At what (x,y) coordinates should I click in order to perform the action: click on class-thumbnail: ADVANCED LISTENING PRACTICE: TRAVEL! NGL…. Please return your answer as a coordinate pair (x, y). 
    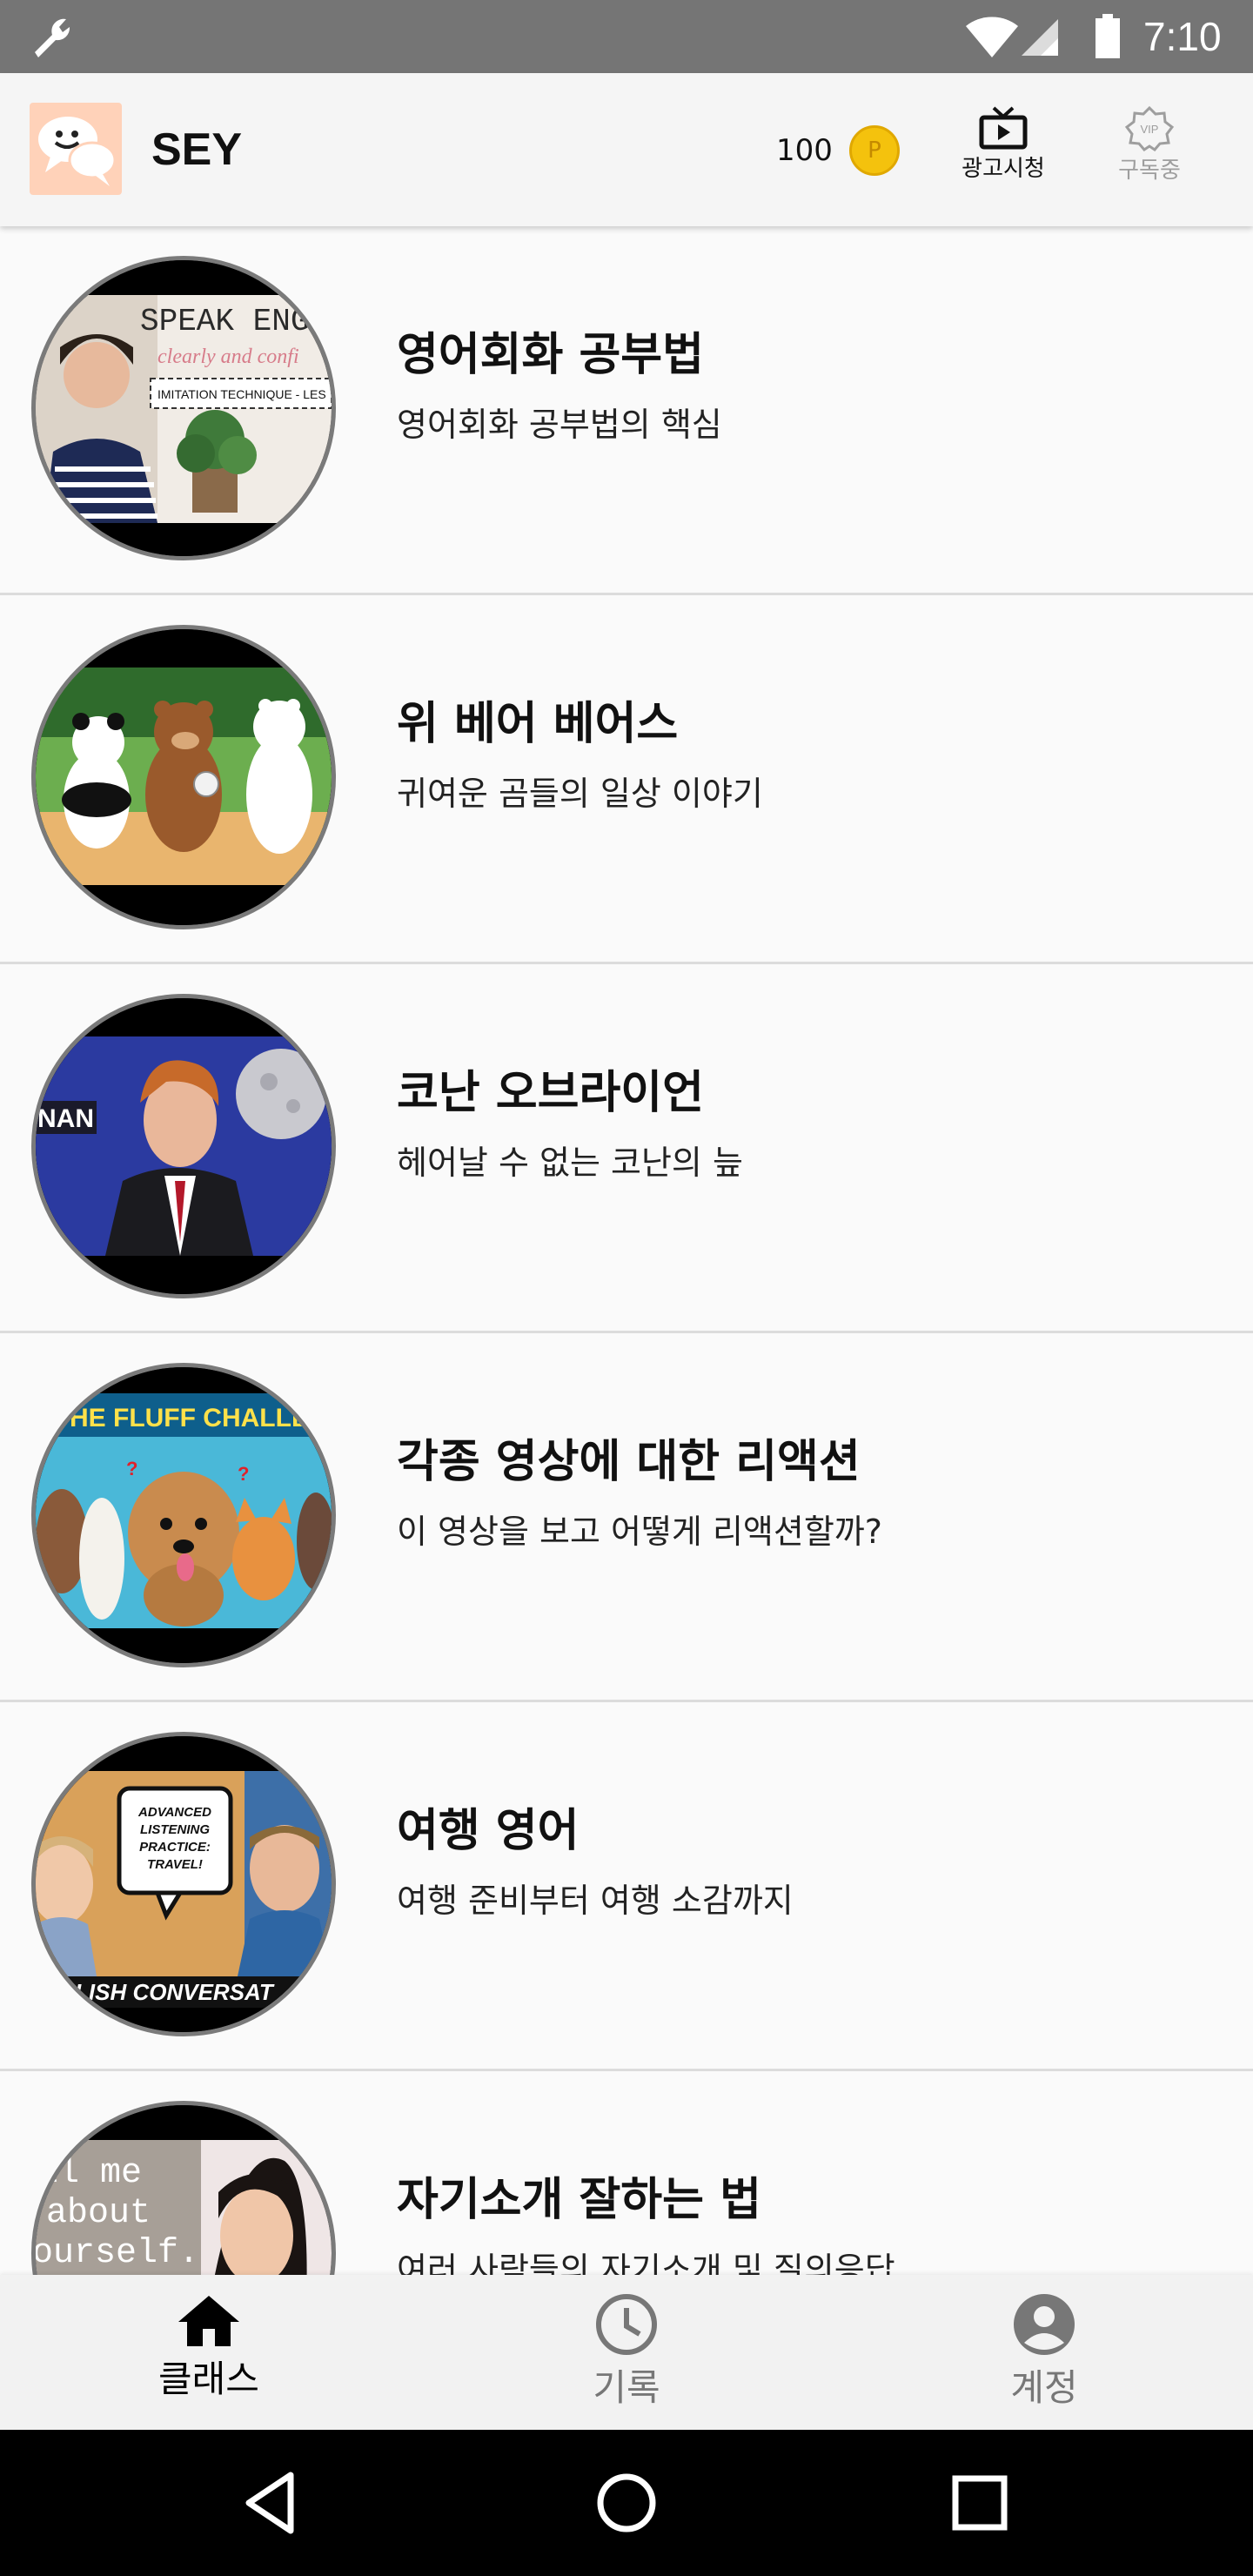
    Looking at the image, I should click on (183, 1884).